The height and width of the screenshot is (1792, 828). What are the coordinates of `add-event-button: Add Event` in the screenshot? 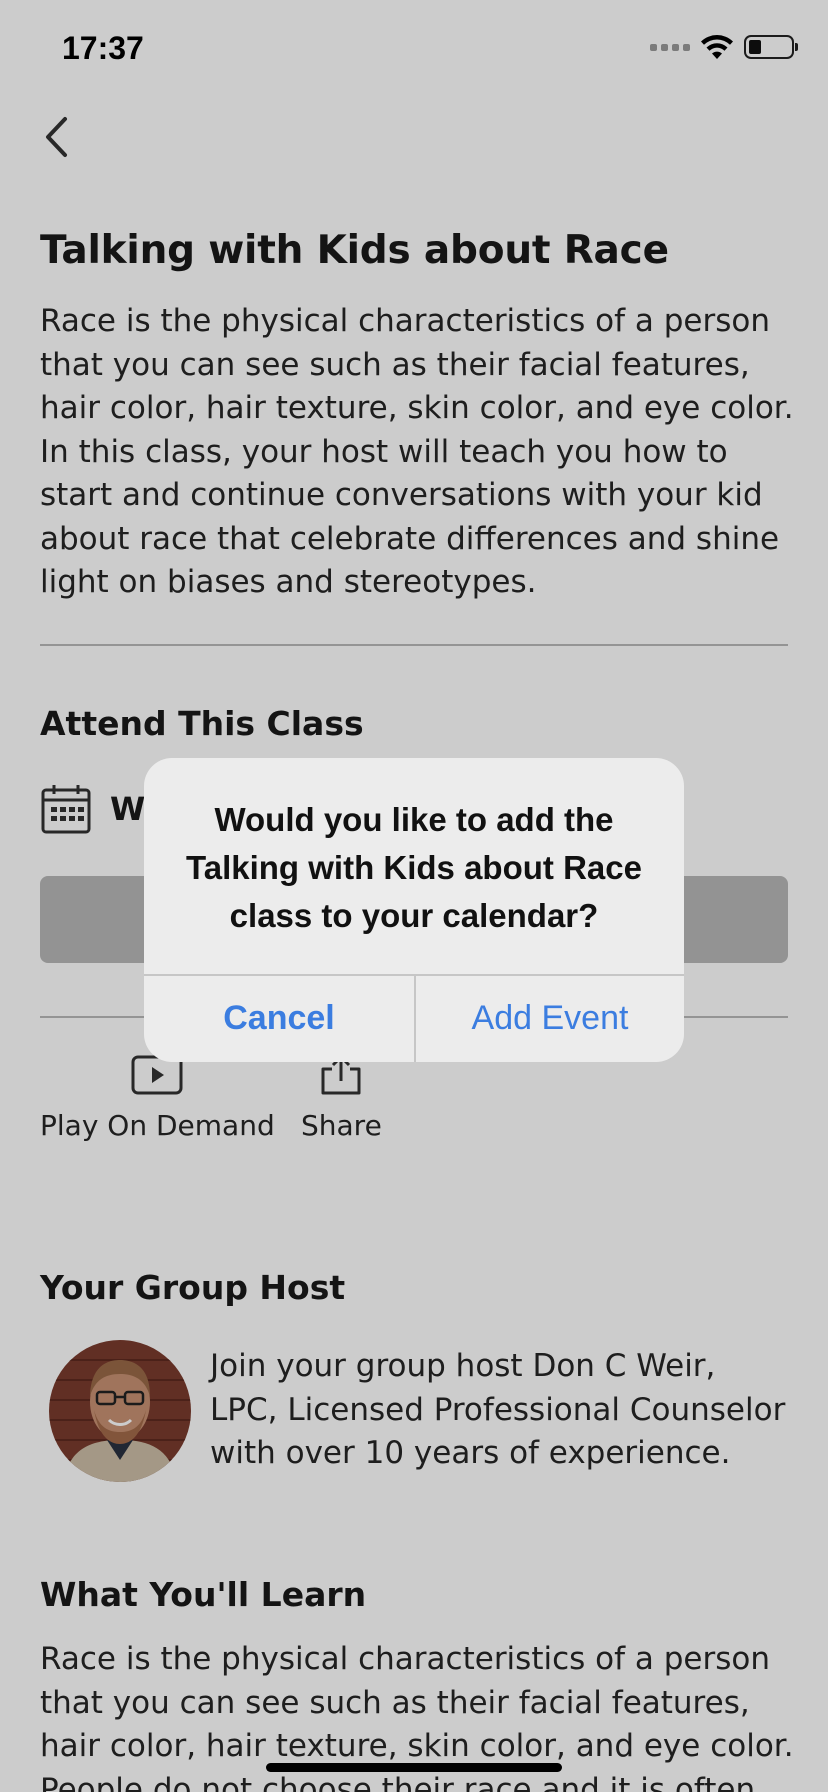 It's located at (549, 1018).